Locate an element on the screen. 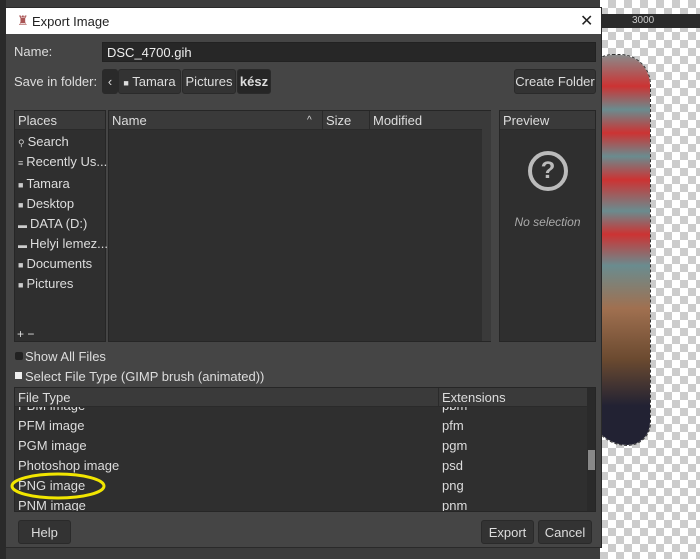 The height and width of the screenshot is (559, 700). preview-header: Preview is located at coordinates (547, 120).